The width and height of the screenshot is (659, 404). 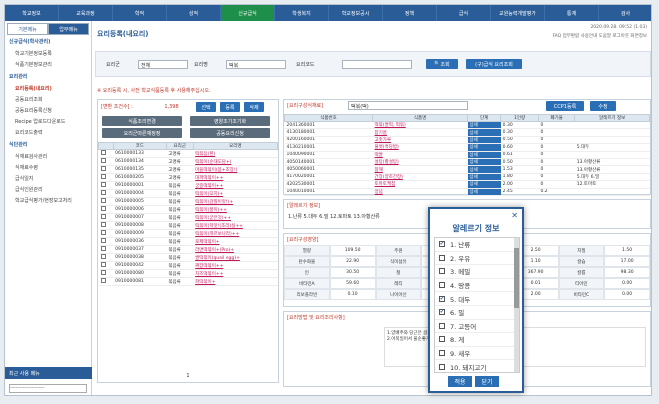 I want to click on allergy-option: ✔ 6. 밀, so click(x=477, y=313).